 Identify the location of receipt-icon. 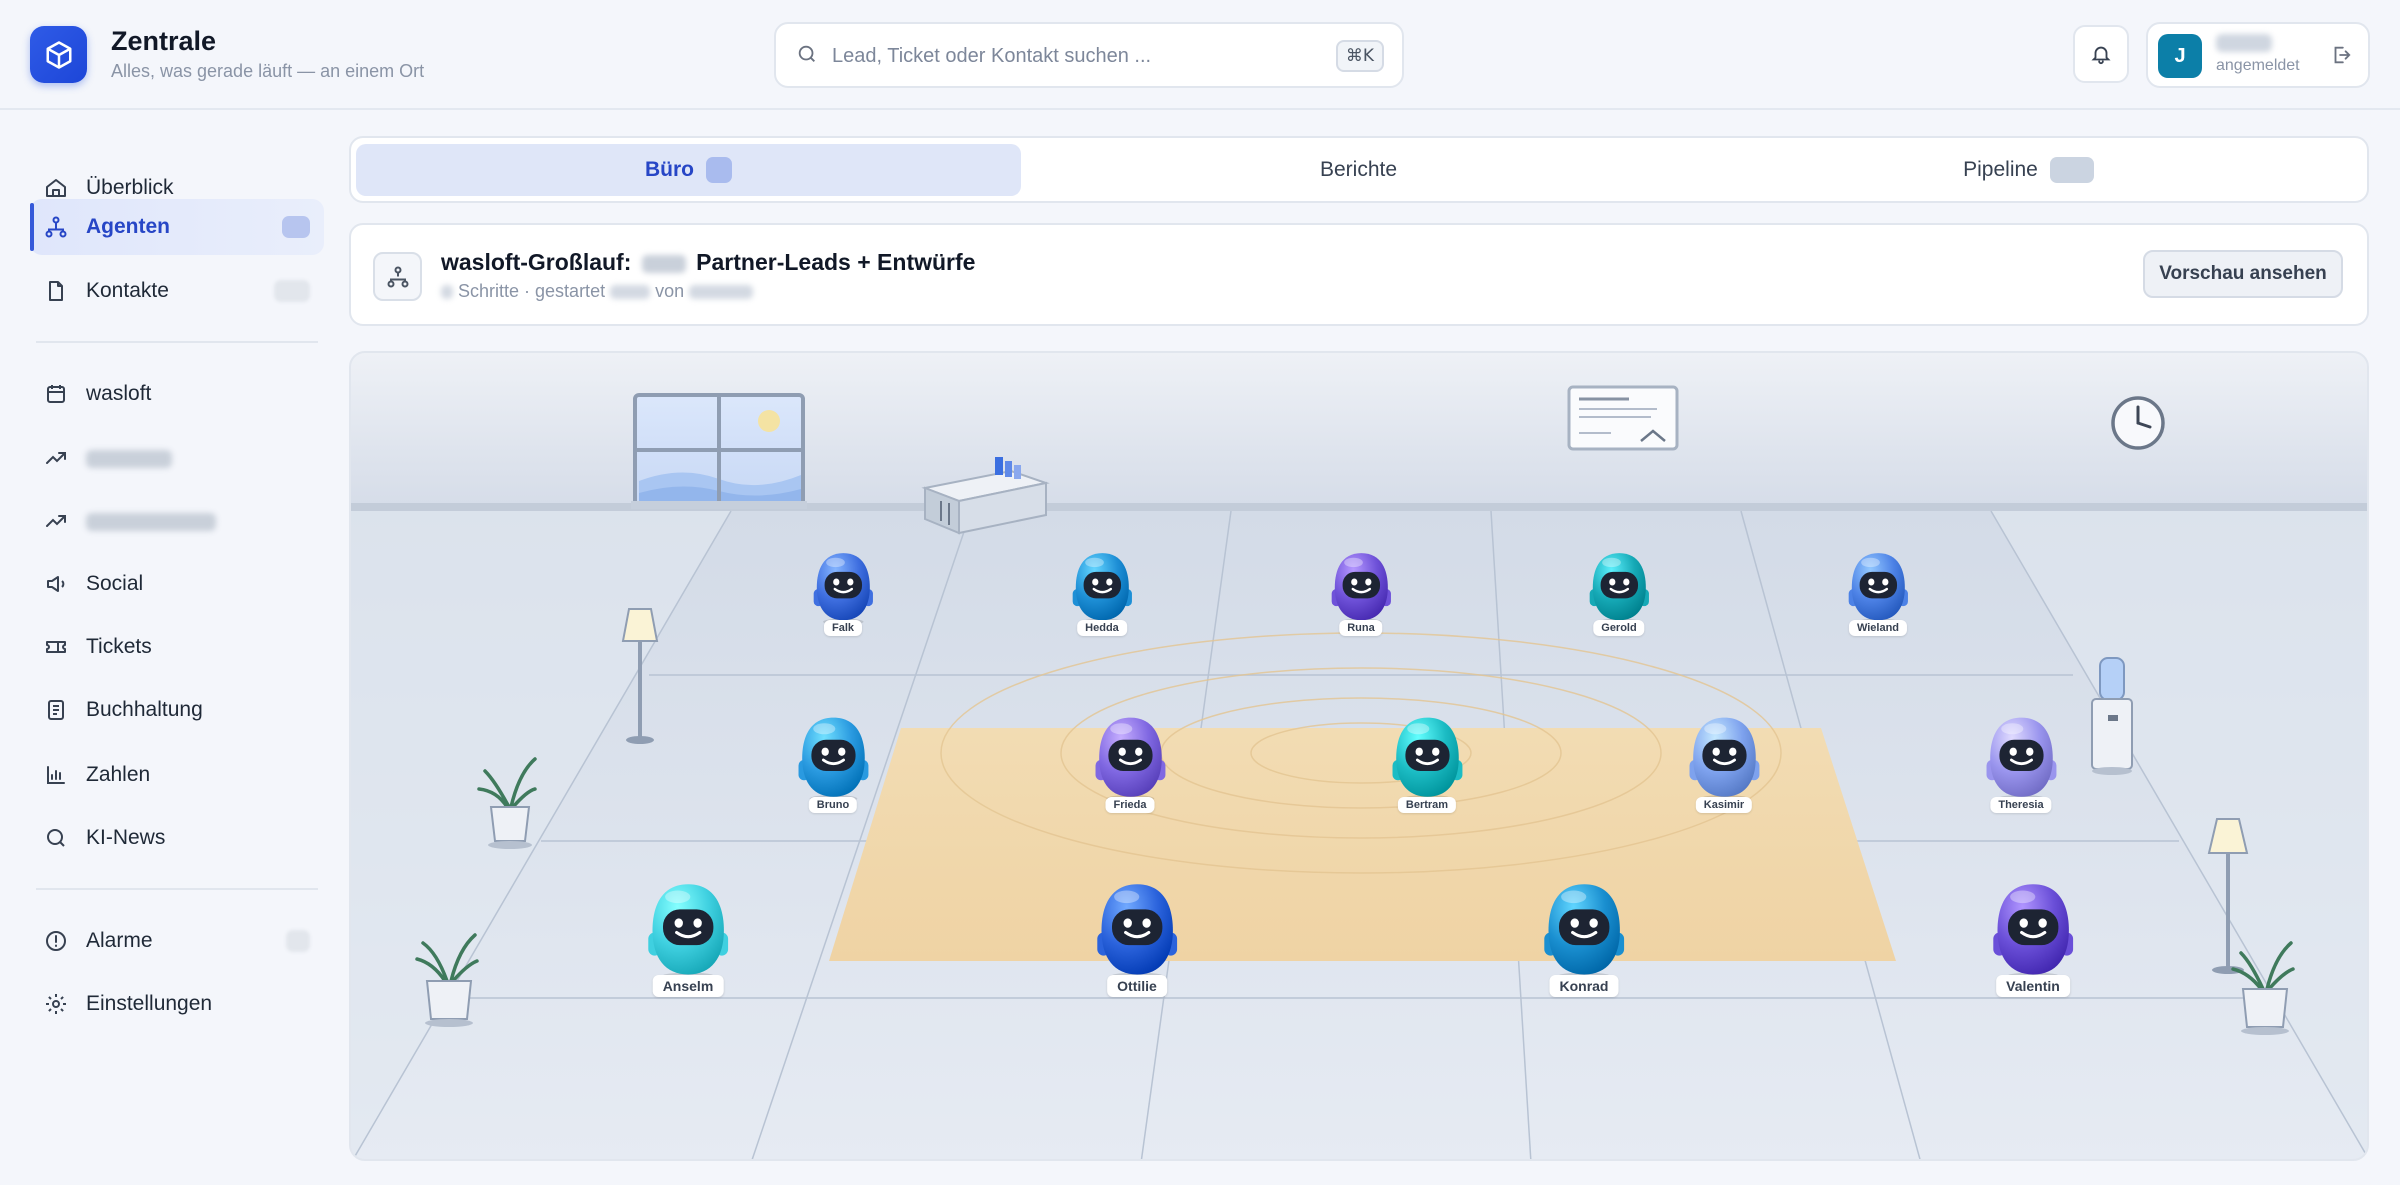
(56, 710).